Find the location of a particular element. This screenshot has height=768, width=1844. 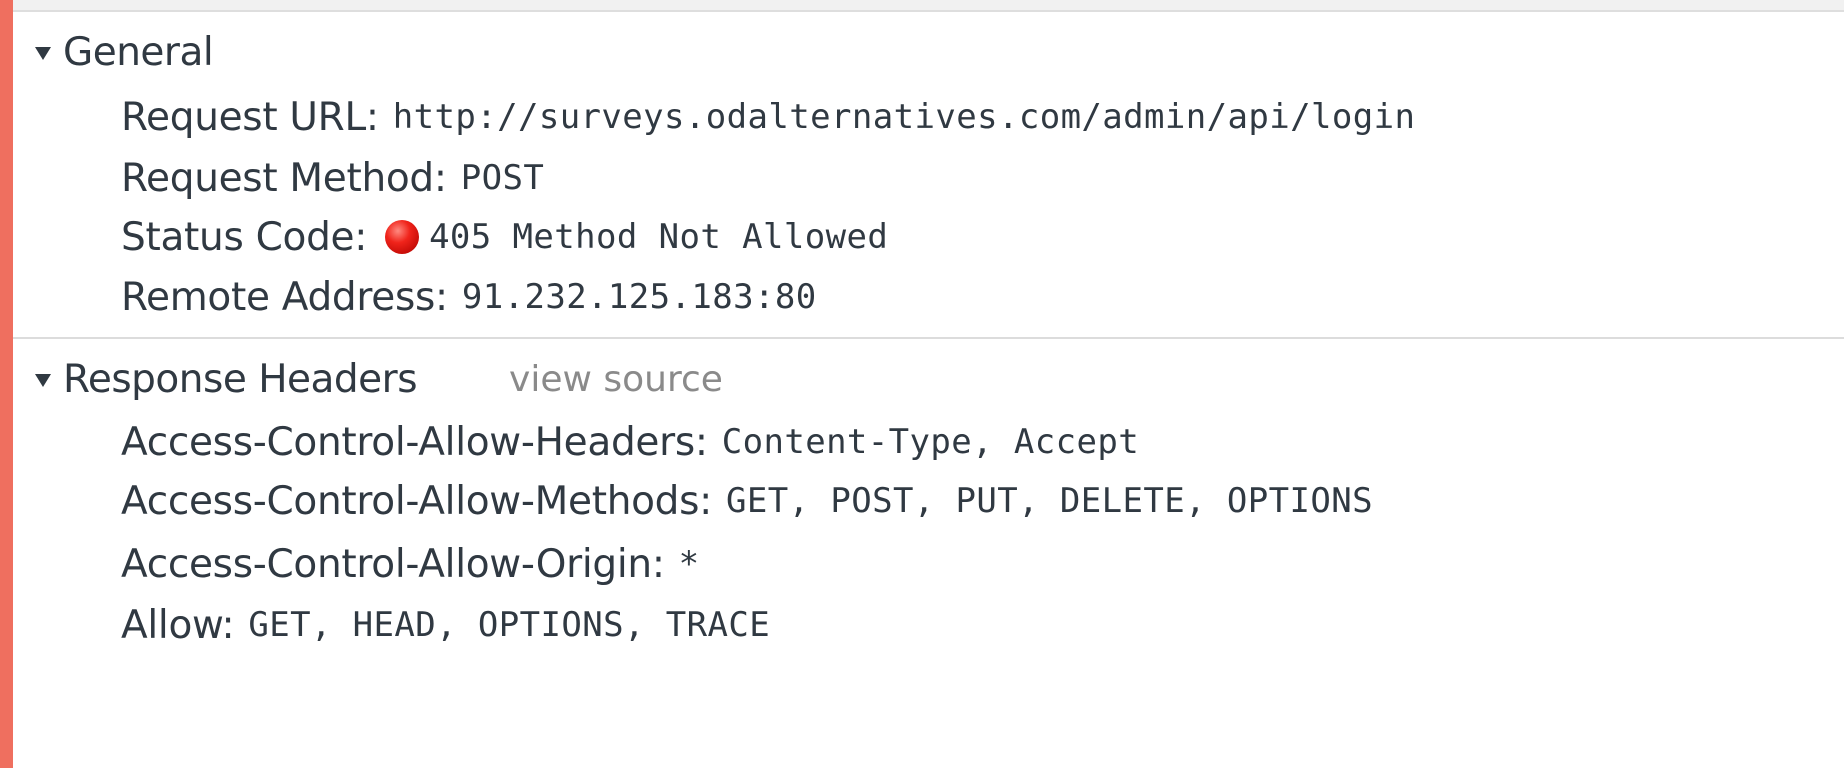

header-value: Content-Type, Accept is located at coordinates (930, 442).